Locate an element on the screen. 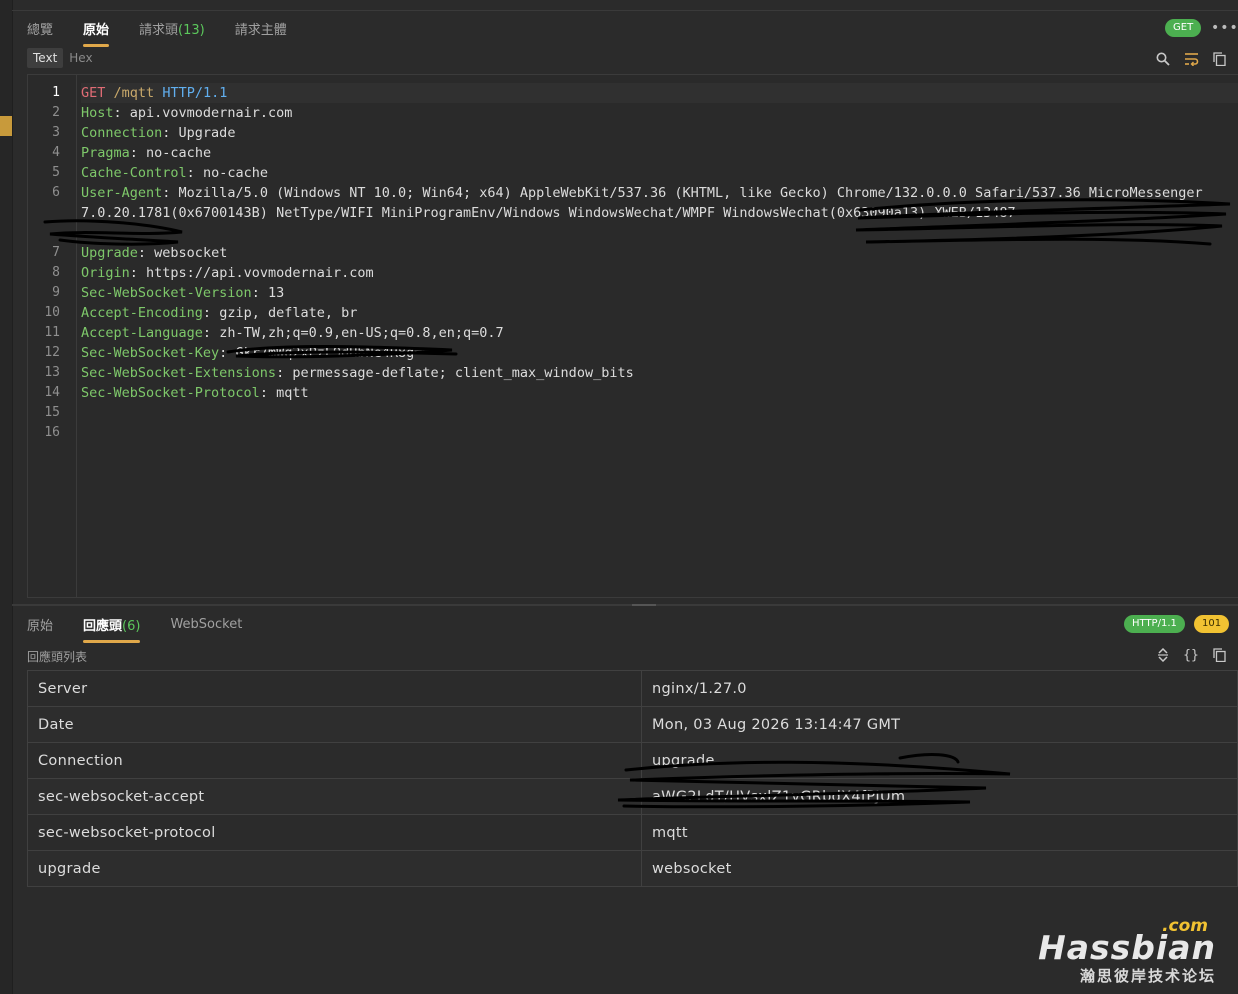 The height and width of the screenshot is (994, 1238). tab-overview: 總覽 is located at coordinates (40, 28).